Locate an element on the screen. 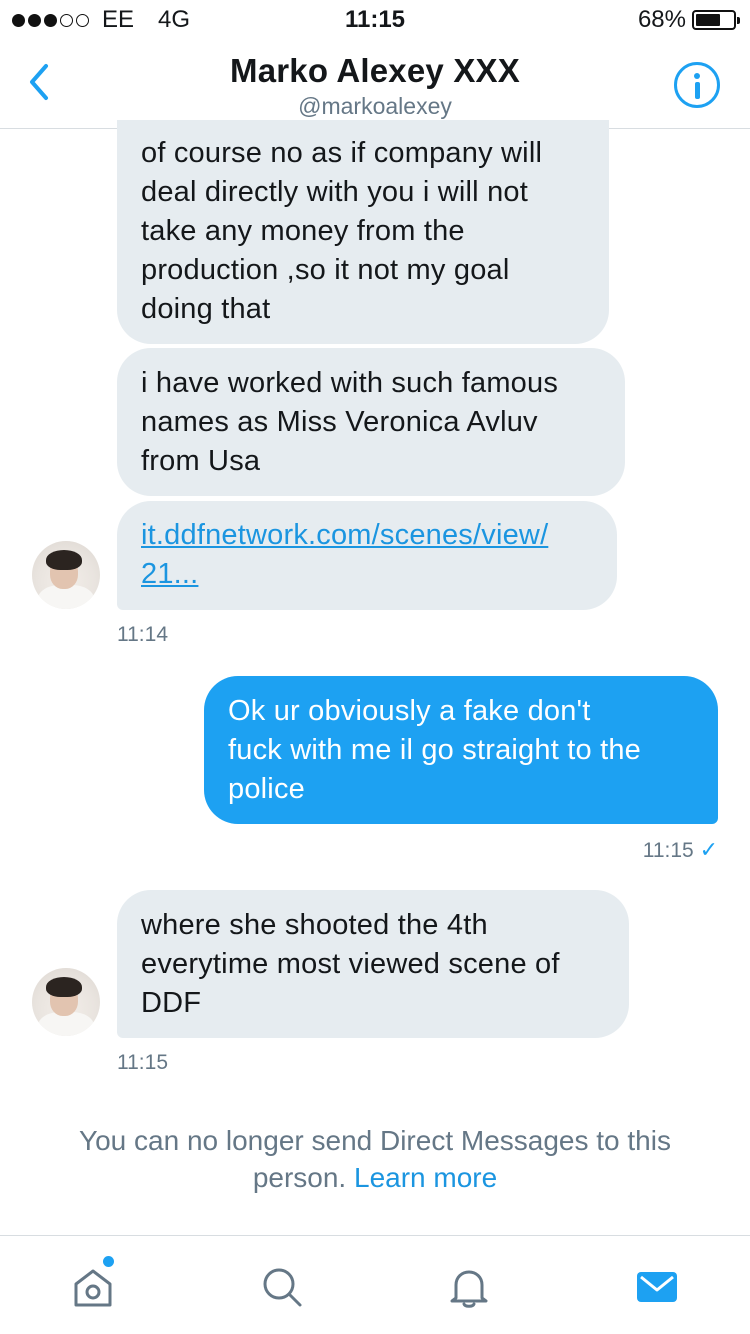  conversation-title: Marko Alexey XXX is located at coordinates (375, 70).